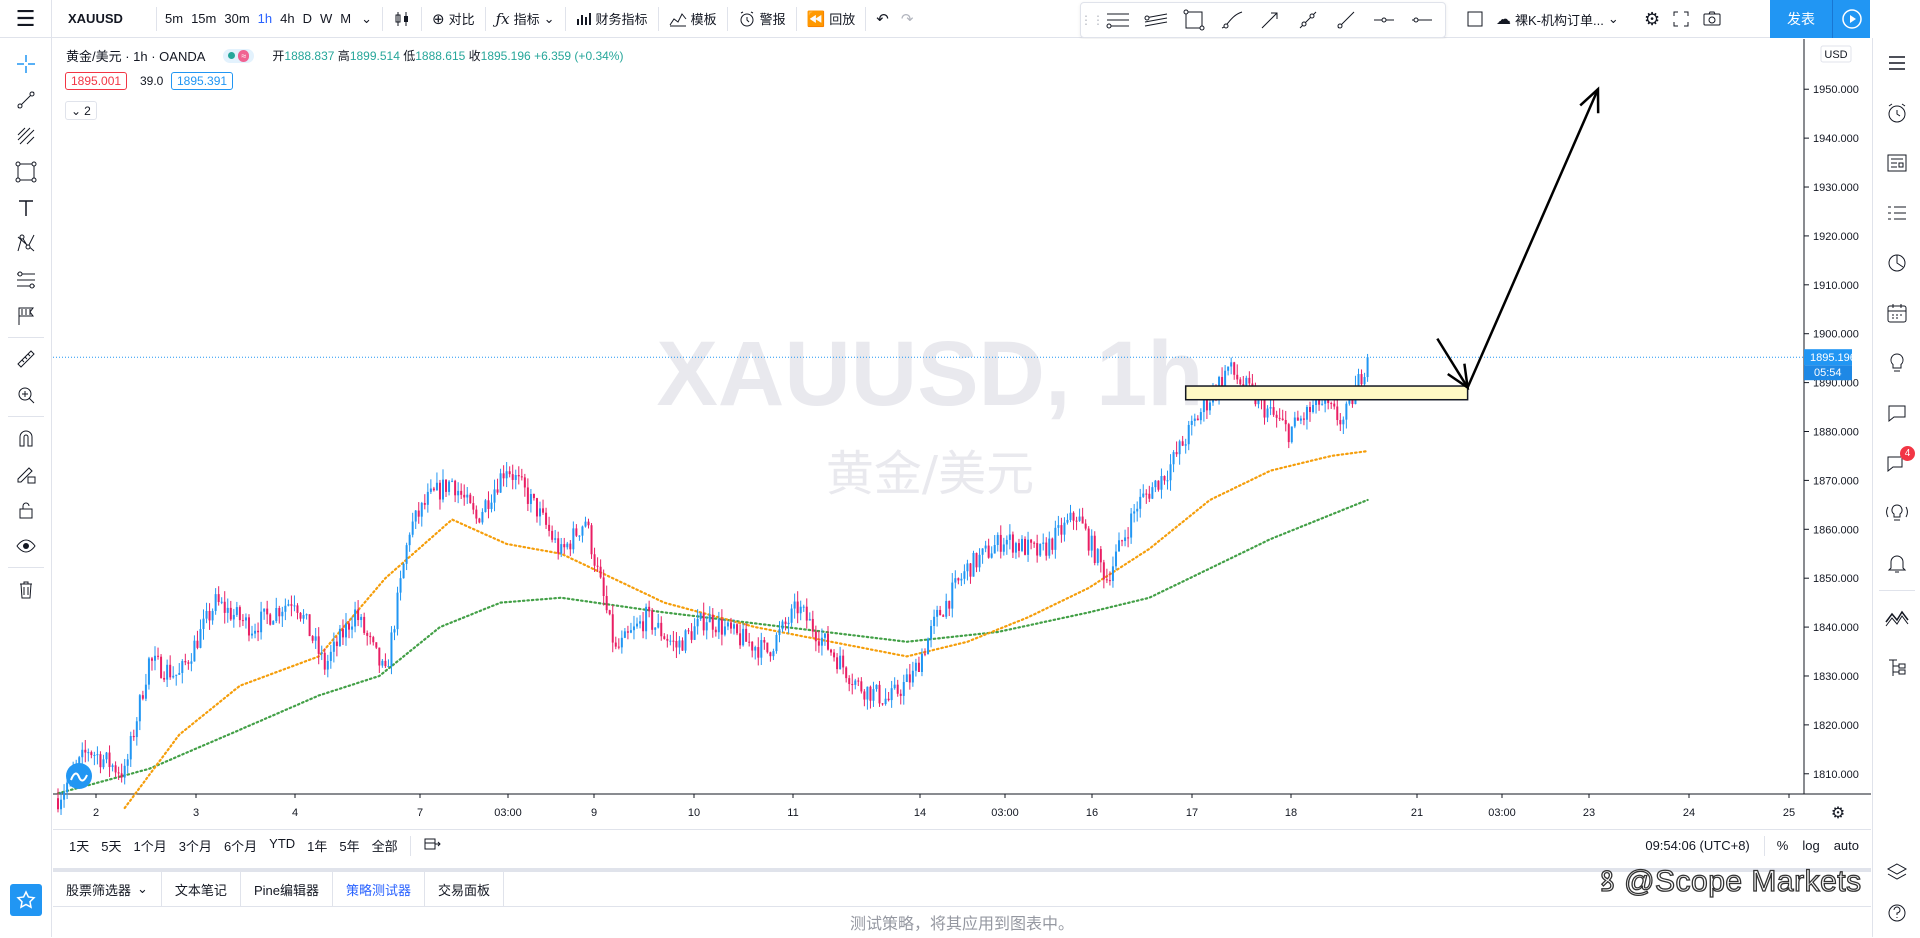  Describe the element at coordinates (1308, 20) in the screenshot. I see `trend-line-tool` at that location.